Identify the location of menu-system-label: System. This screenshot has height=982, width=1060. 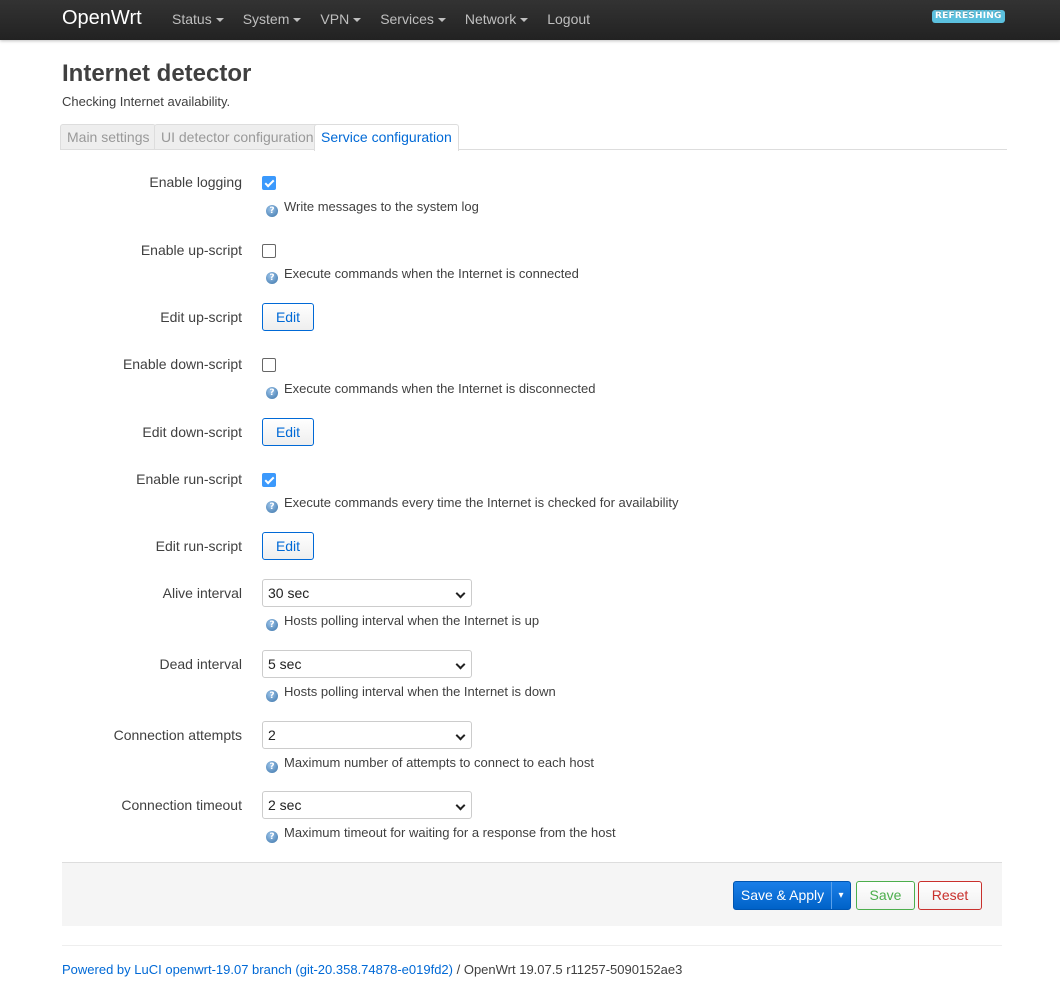
(266, 19).